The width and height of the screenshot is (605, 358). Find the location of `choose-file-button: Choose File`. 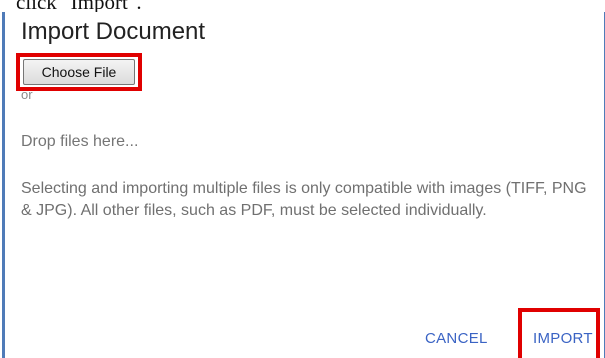

choose-file-button: Choose File is located at coordinates (79, 72).